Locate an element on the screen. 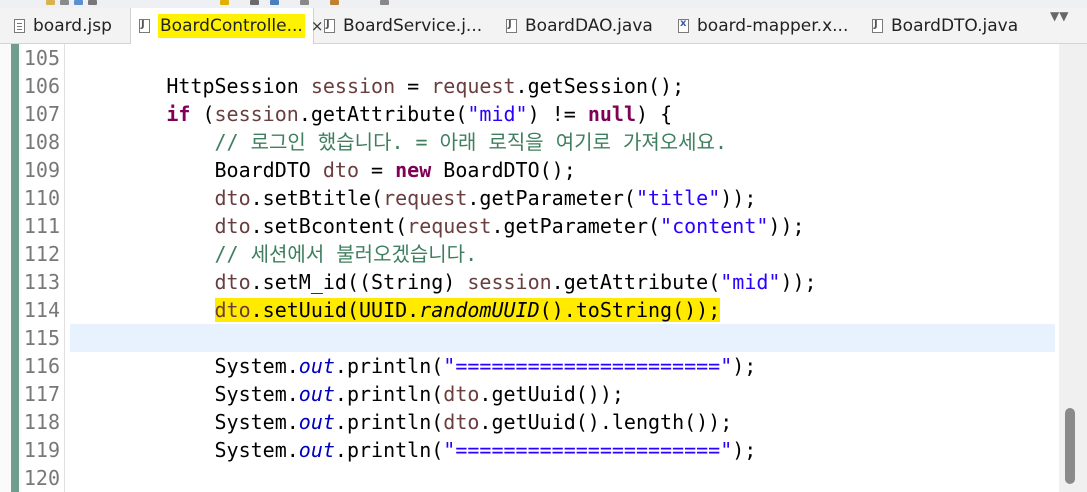 This screenshot has height=492, width=1087. code-token: "title" is located at coordinates (678, 198).